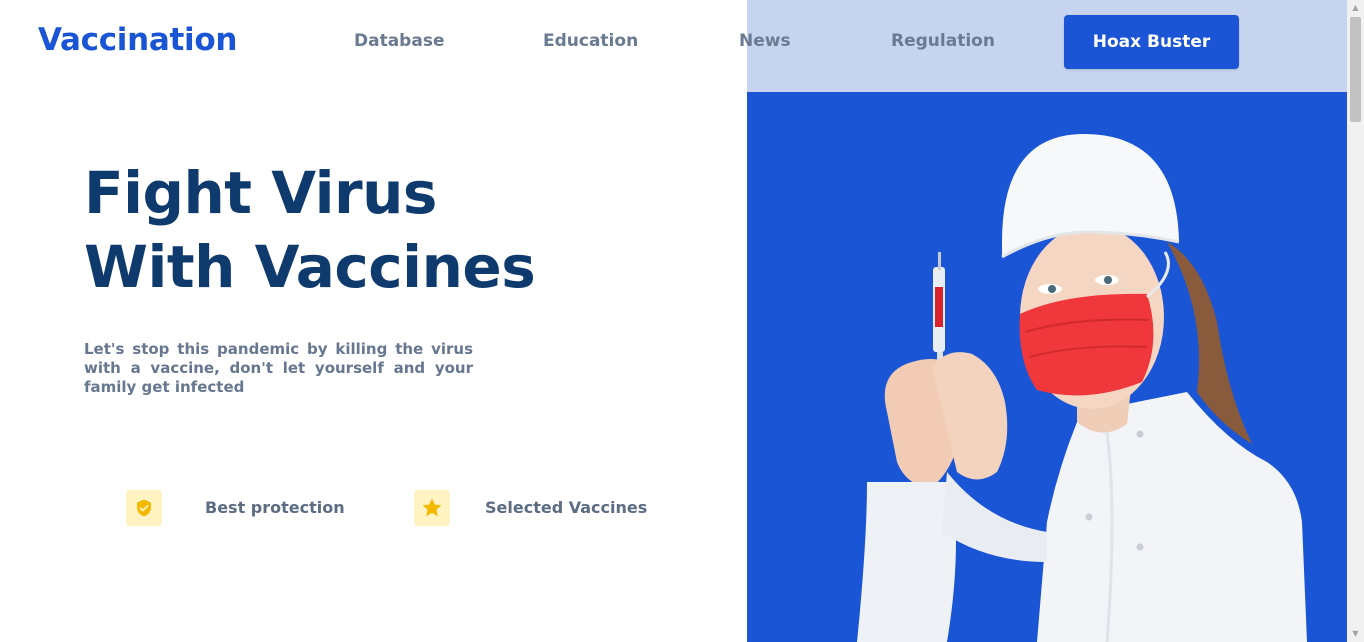 The width and height of the screenshot is (1364, 642). I want to click on headline-line-1: Fight Virus, so click(260, 193).